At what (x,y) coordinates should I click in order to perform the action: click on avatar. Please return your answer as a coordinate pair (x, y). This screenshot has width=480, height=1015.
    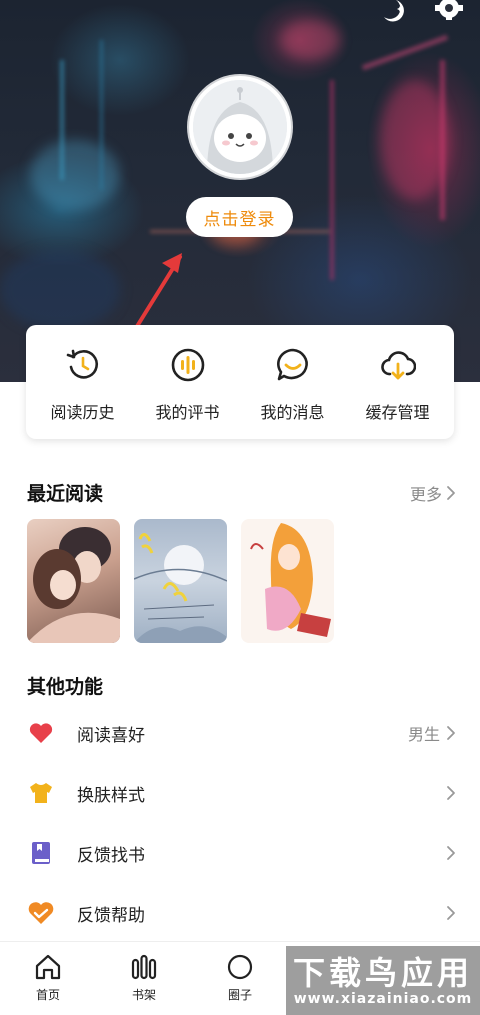
    Looking at the image, I should click on (240, 127).